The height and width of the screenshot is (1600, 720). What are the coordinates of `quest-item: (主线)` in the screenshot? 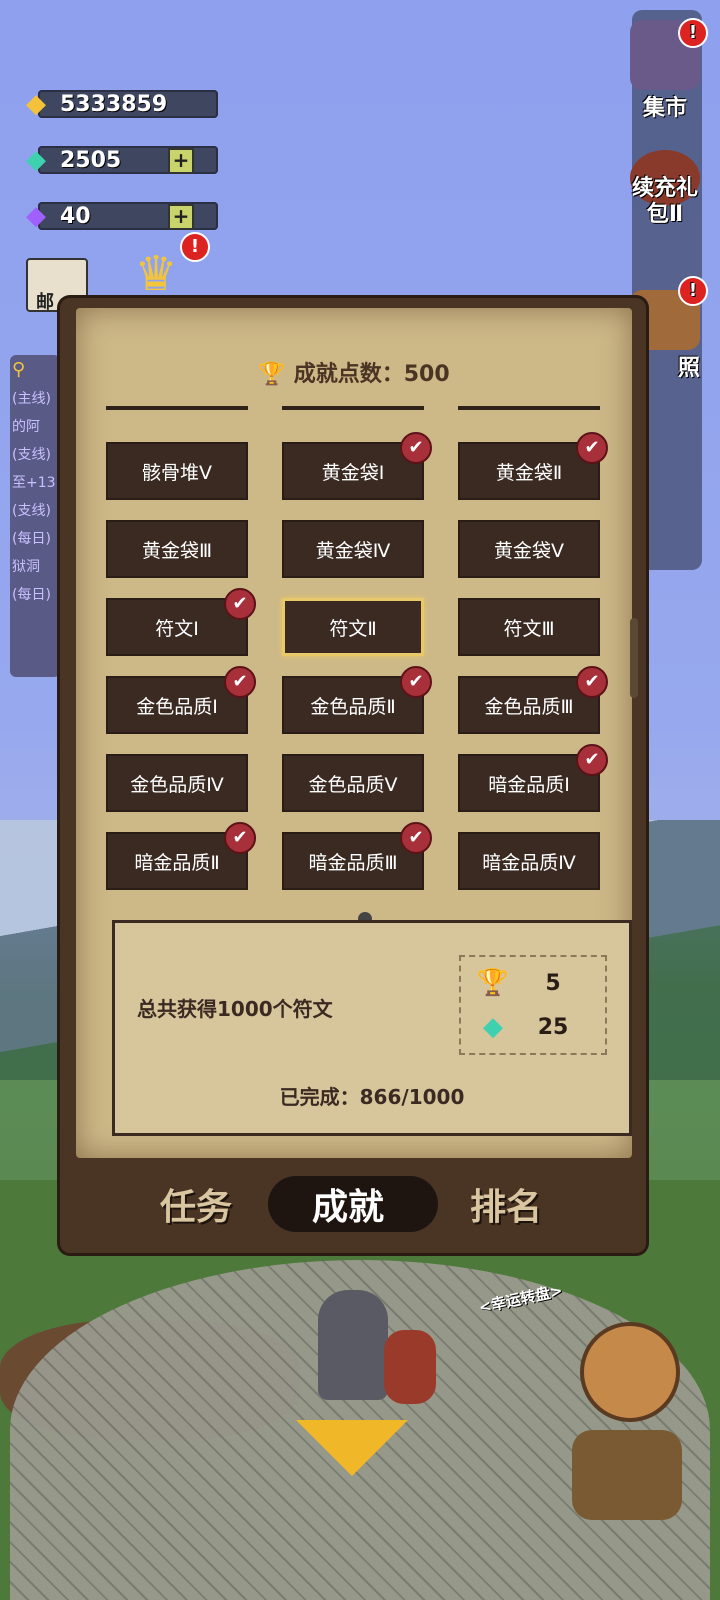 It's located at (35, 398).